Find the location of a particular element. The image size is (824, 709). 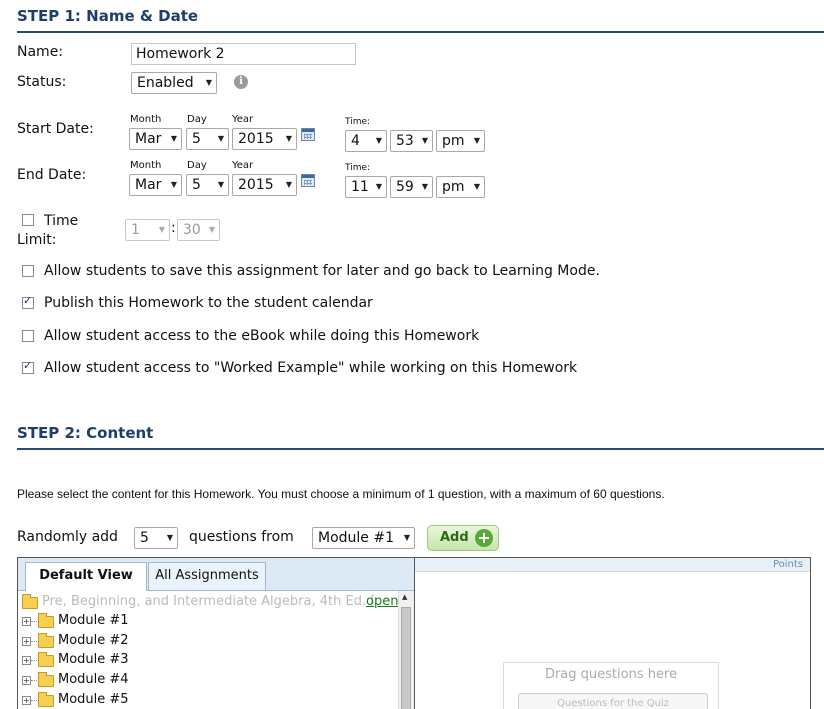

time-limit-minutes-select: 30 ▼ is located at coordinates (198, 230).